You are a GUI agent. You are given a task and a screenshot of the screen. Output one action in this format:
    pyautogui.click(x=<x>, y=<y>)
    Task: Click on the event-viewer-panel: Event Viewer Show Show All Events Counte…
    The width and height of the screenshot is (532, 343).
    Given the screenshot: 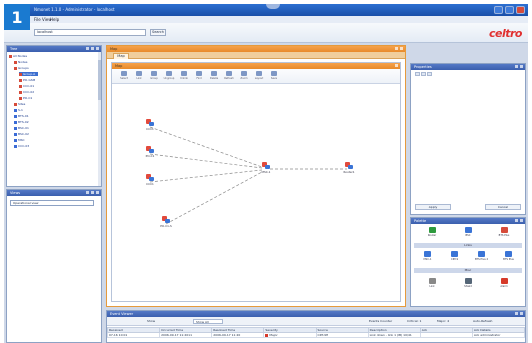 What is the action you would take?
    pyautogui.click(x=316, y=326)
    